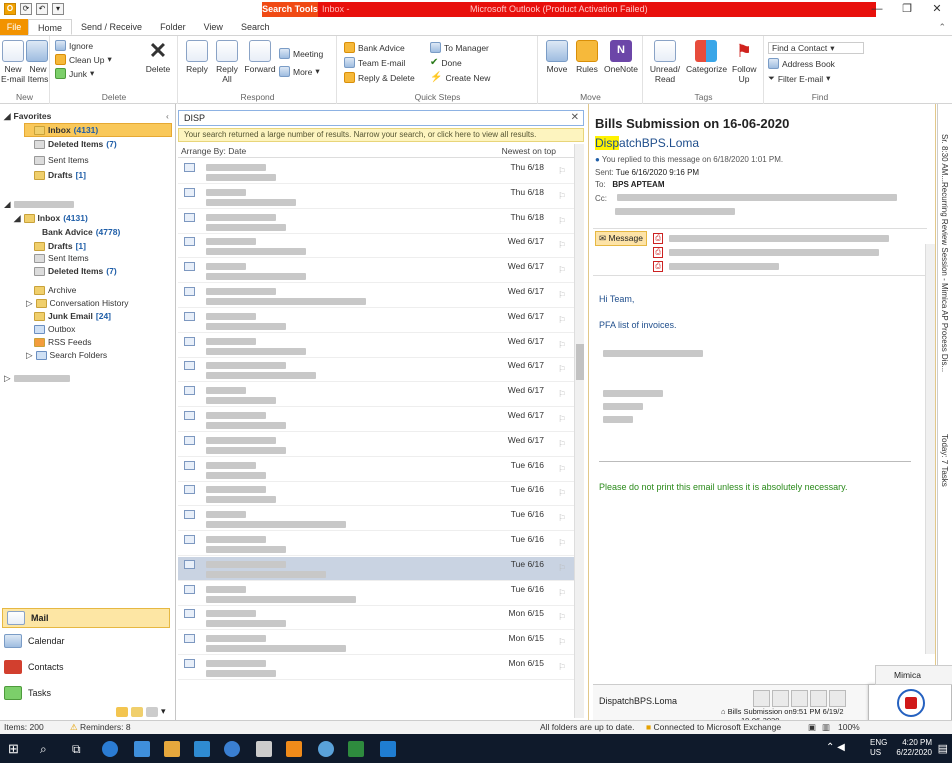 Image resolution: width=952 pixels, height=763 pixels. I want to click on message-list-scrollbar, so click(579, 431).